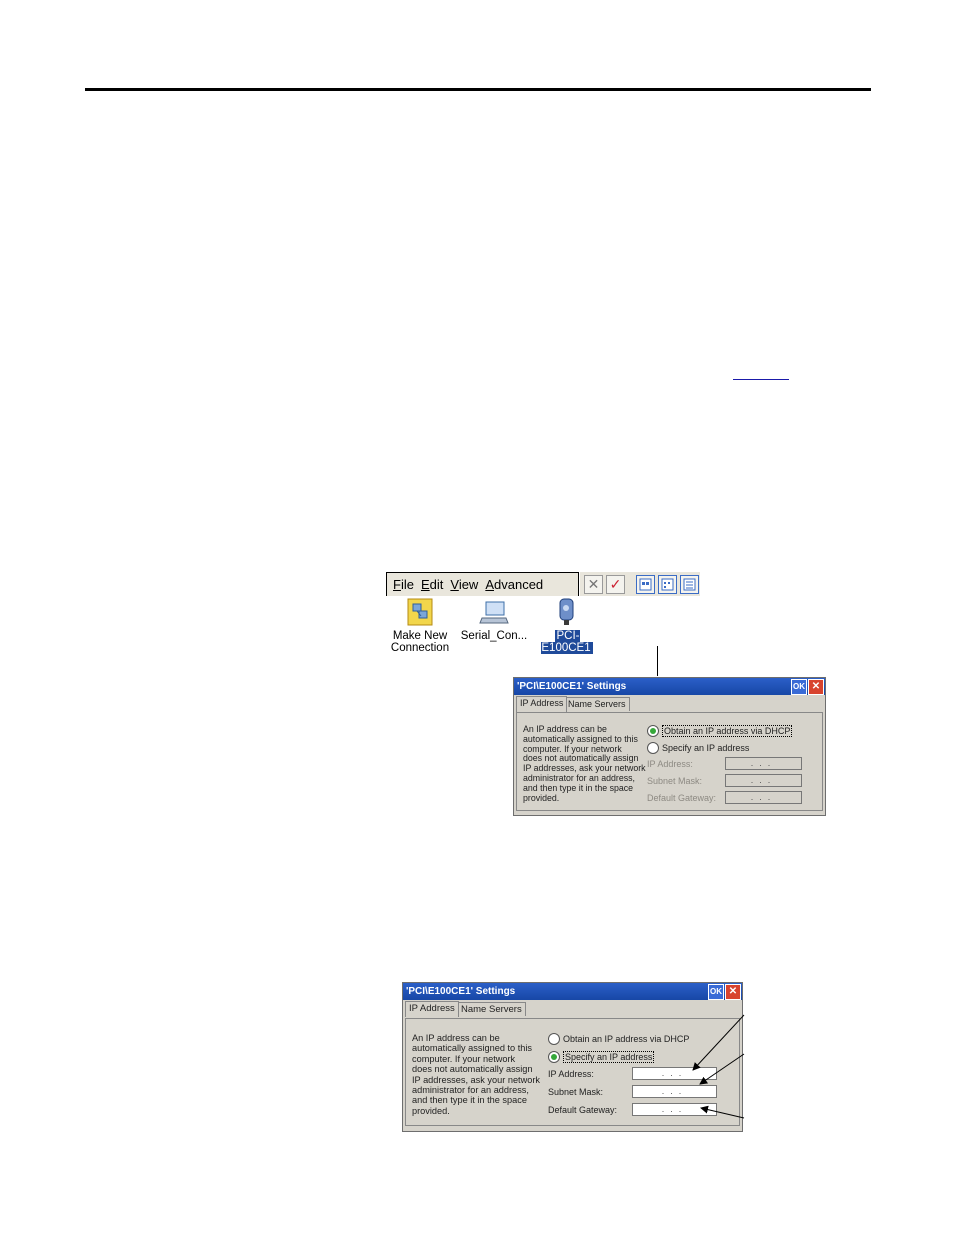 The width and height of the screenshot is (954, 1235). Describe the element at coordinates (470, 1090) in the screenshot. I see `desc-line: administrator for an address,` at that location.